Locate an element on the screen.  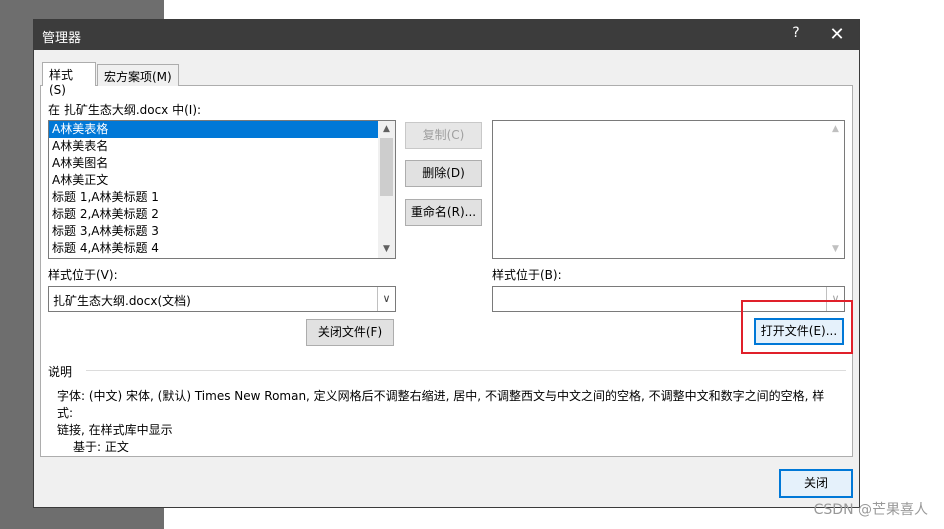
scroll-thumb is located at coordinates (386, 167).